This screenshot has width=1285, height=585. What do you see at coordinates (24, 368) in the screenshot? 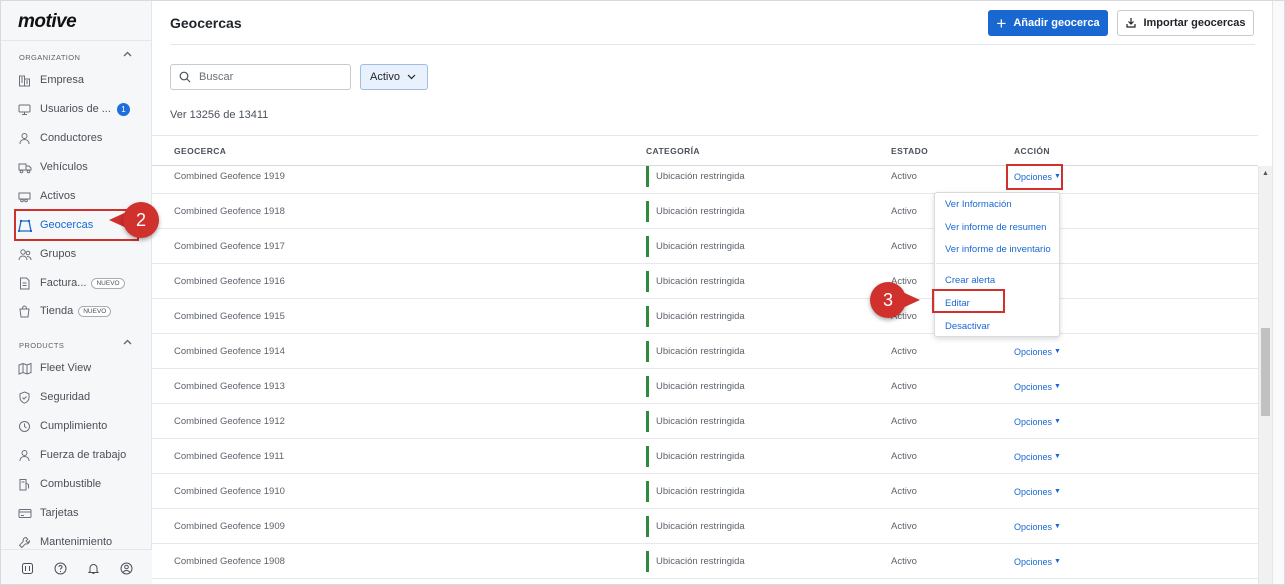
I see `map-icon` at bounding box center [24, 368].